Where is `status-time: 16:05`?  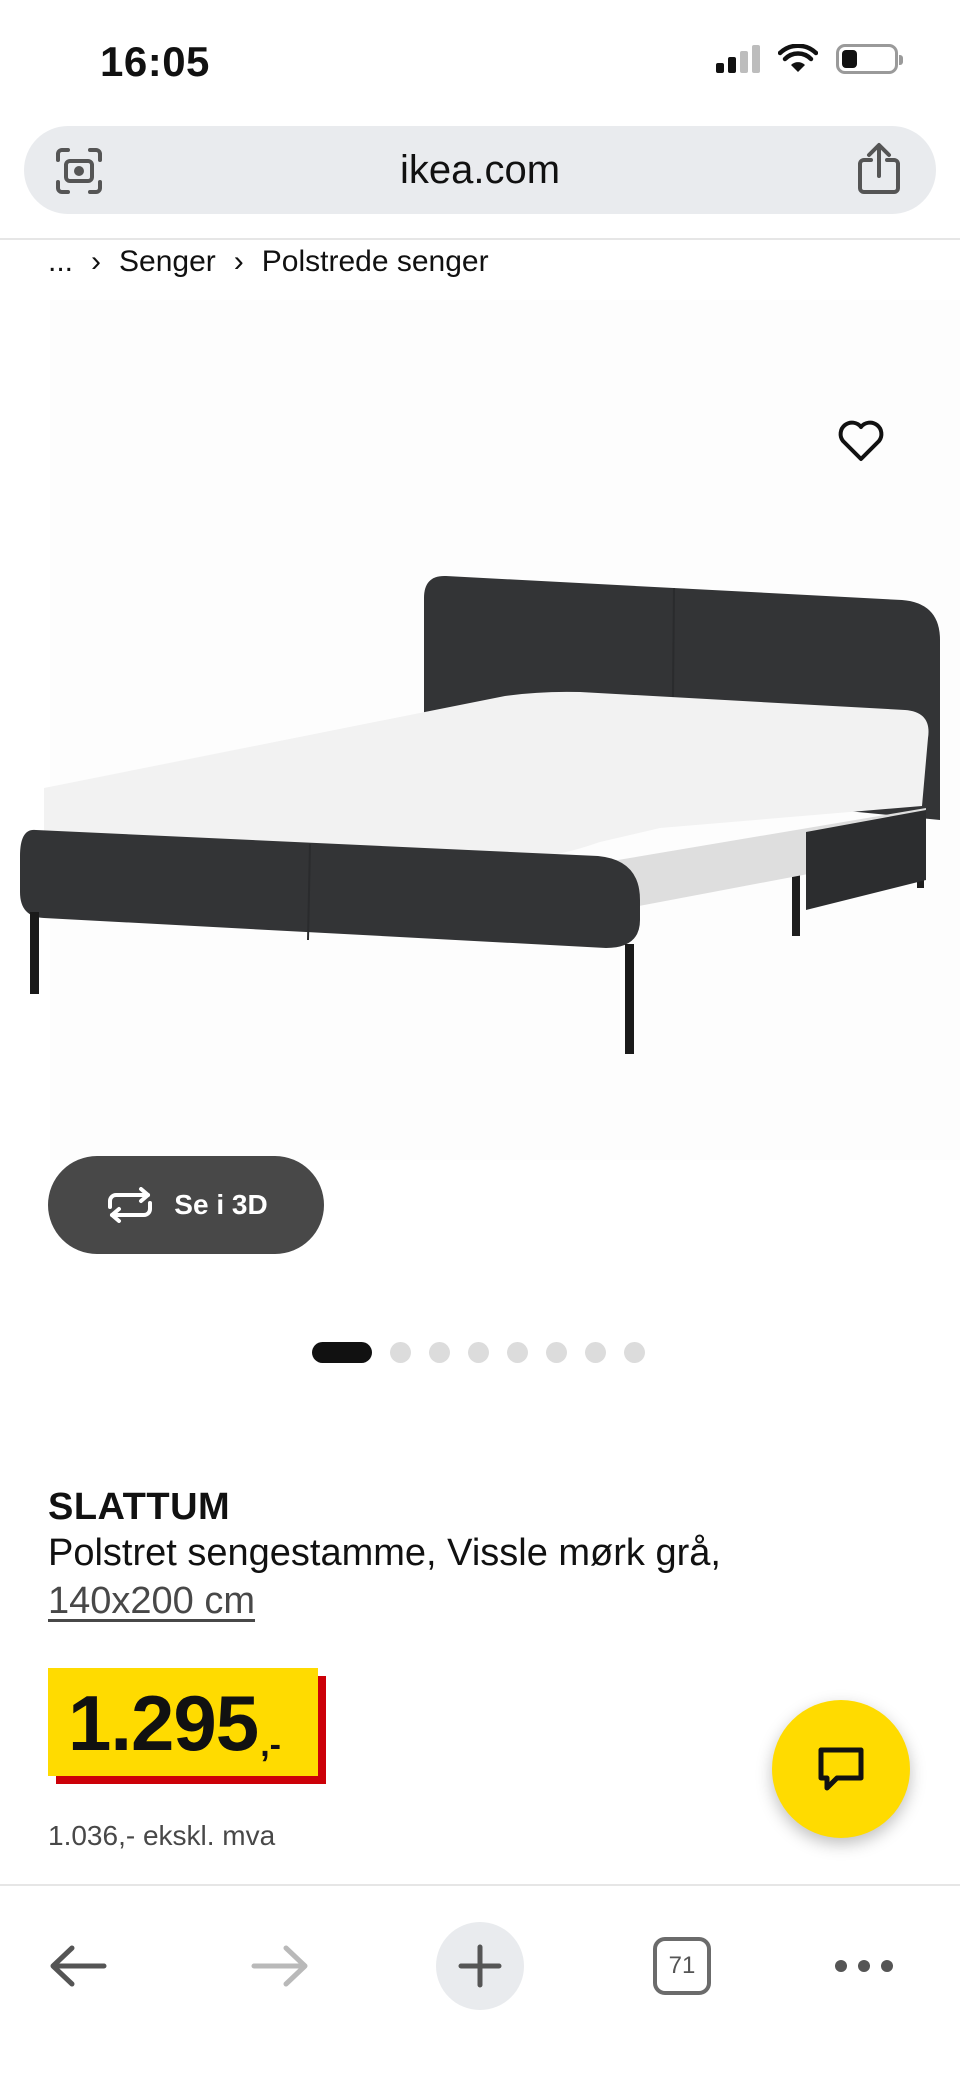 status-time: 16:05 is located at coordinates (155, 61).